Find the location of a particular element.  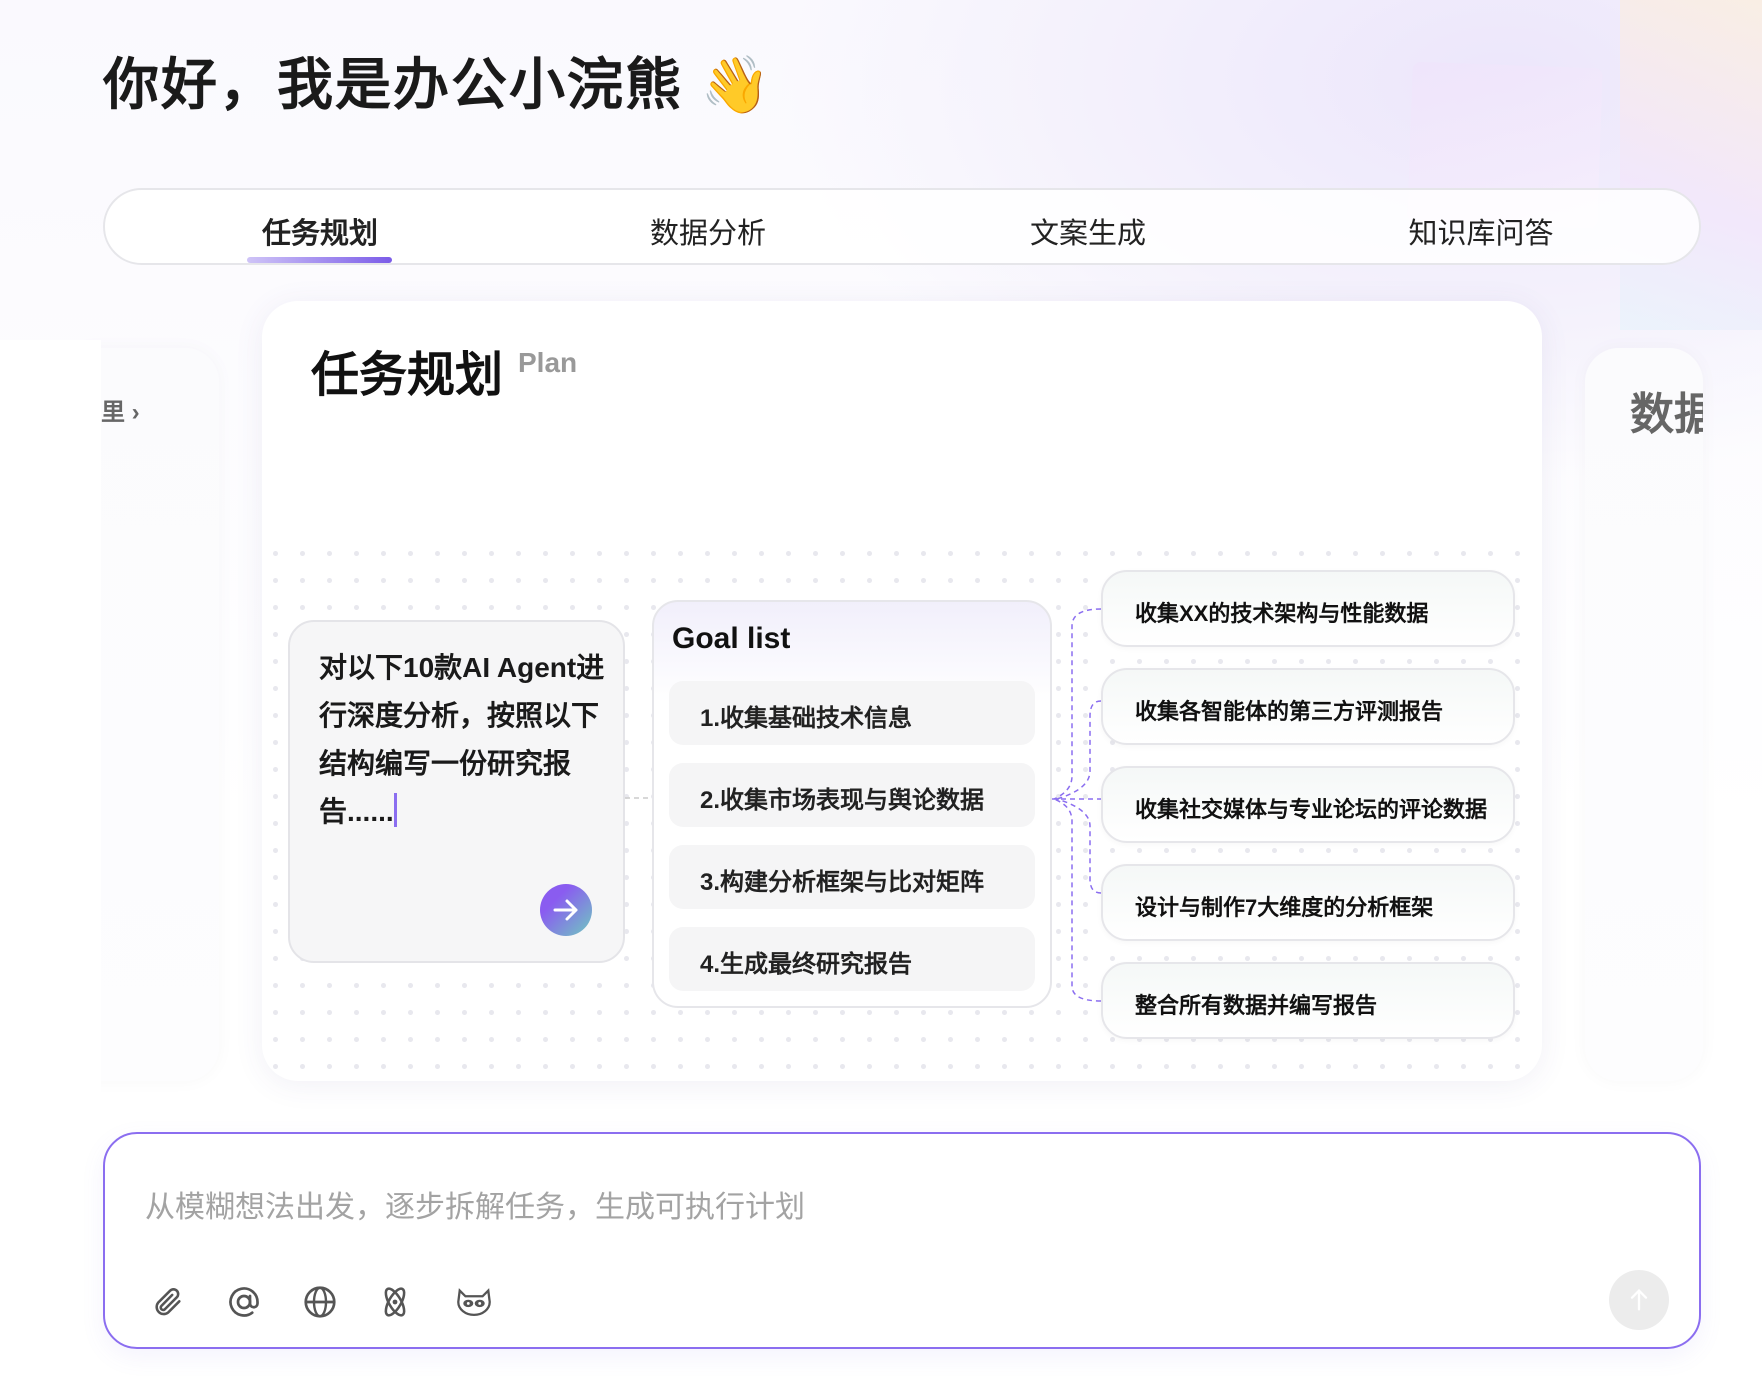

next-card-label: 数据 is located at coordinates (1666, 414).